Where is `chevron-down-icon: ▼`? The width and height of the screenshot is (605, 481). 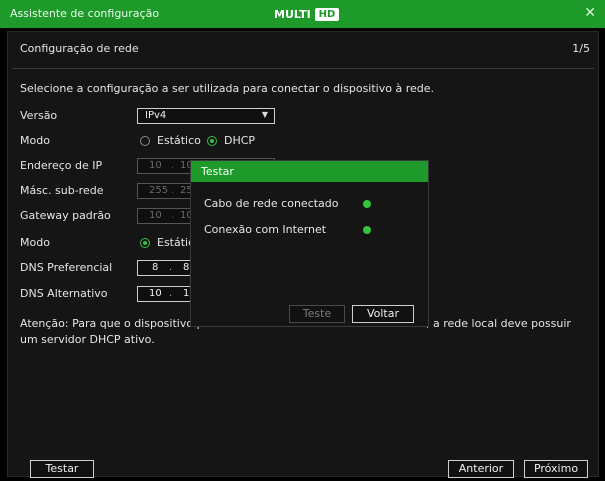
chevron-down-icon: ▼ is located at coordinates (264, 114).